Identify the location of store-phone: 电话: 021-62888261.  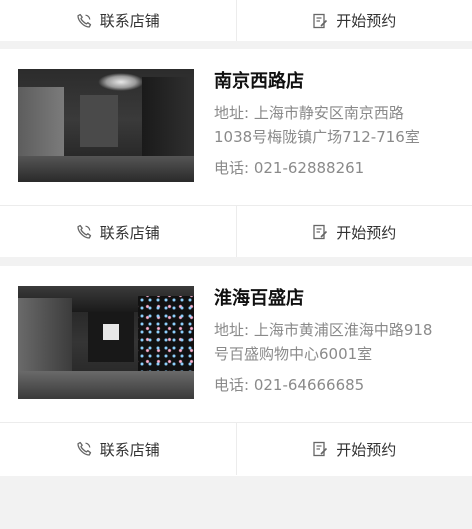
(289, 168).